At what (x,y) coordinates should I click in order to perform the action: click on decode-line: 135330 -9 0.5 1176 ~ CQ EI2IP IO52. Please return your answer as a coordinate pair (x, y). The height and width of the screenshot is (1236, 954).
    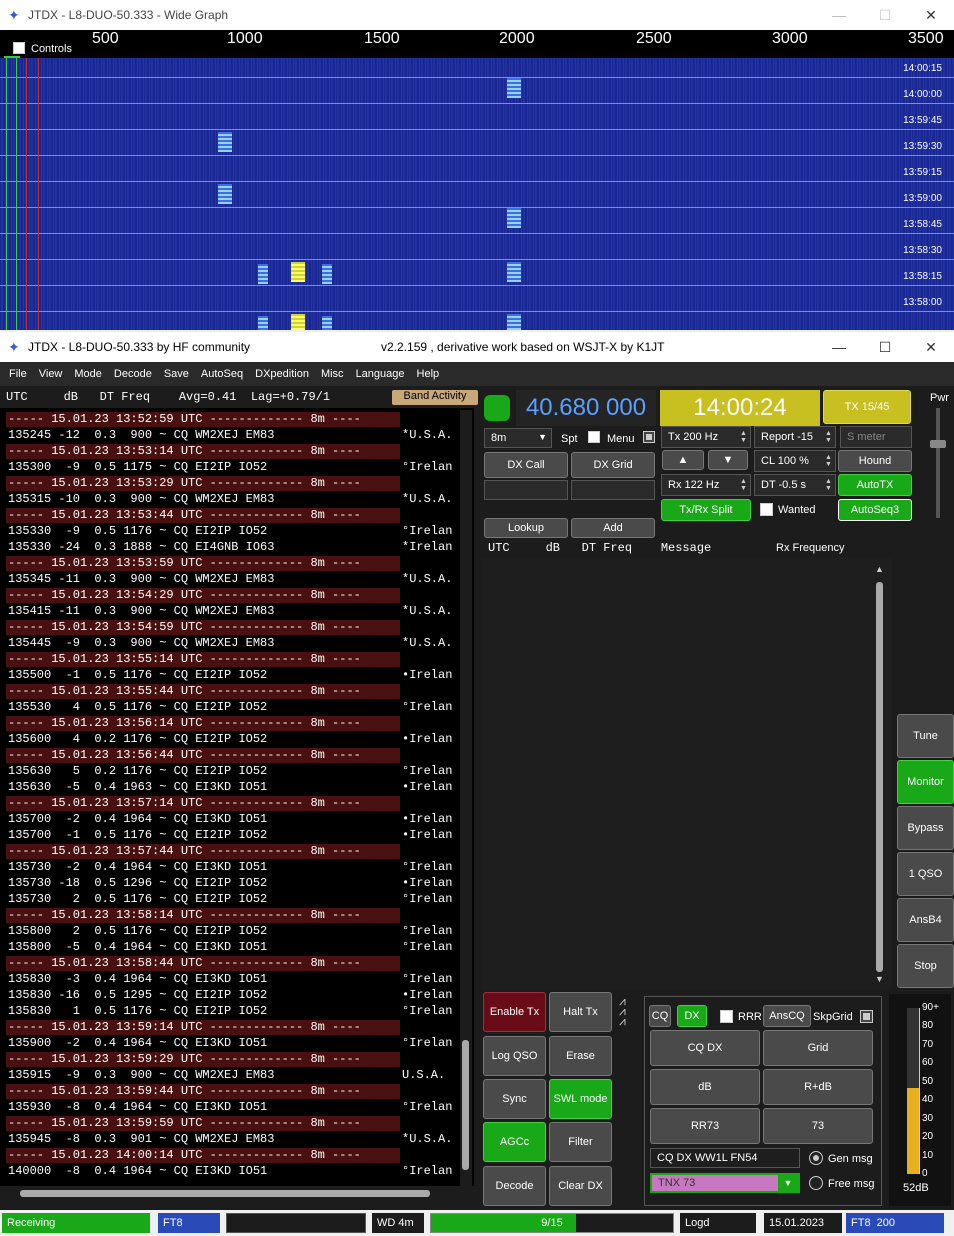
    Looking at the image, I should click on (137, 532).